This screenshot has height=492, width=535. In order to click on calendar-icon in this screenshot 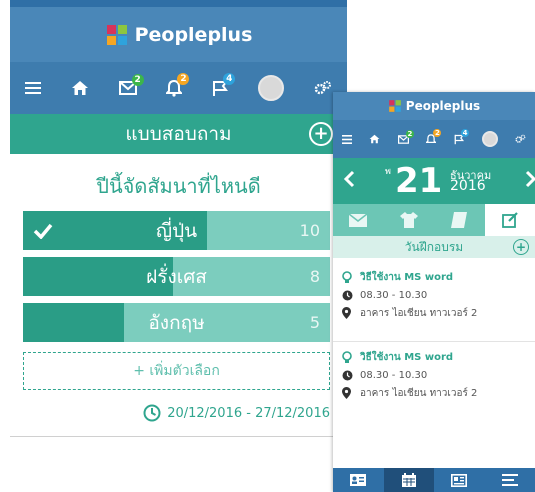, I will do `click(408, 480)`.